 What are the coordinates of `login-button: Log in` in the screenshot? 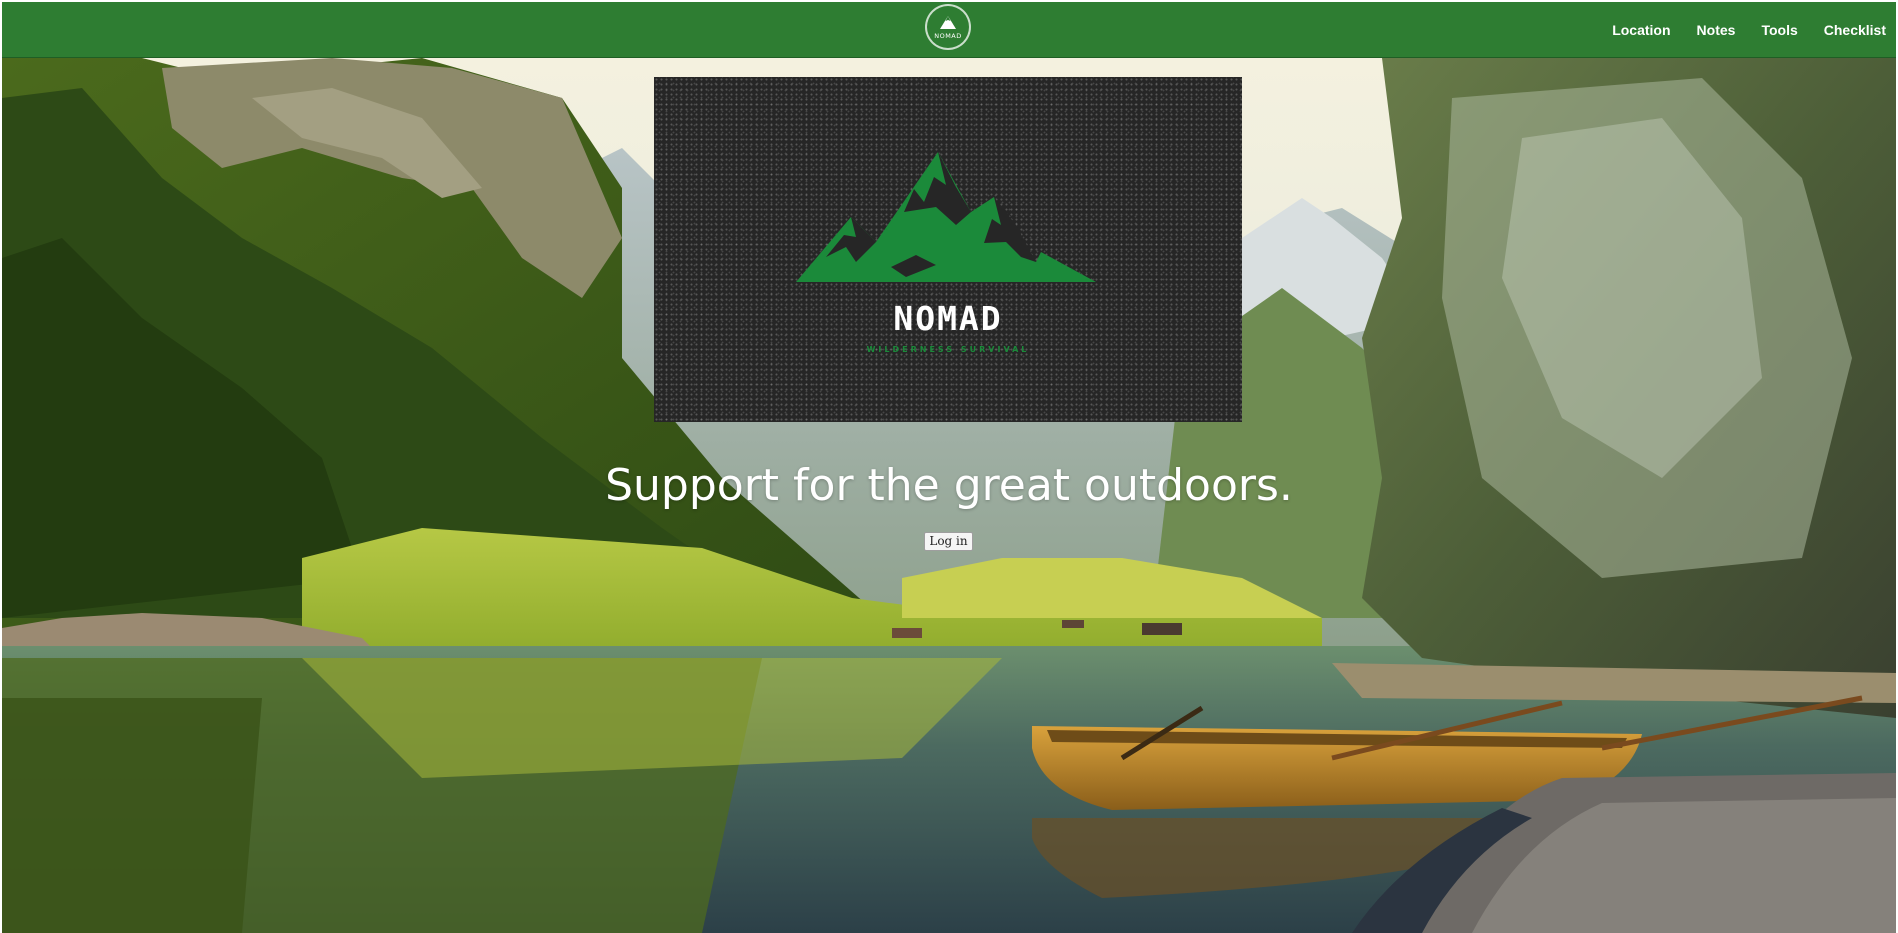 It's located at (948, 541).